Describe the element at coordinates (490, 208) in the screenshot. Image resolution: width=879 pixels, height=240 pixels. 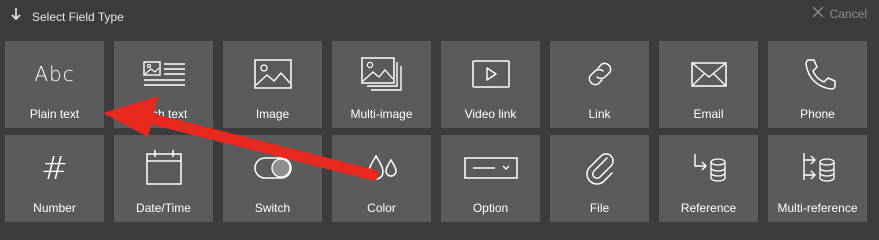
I see `tile-label: Option` at that location.